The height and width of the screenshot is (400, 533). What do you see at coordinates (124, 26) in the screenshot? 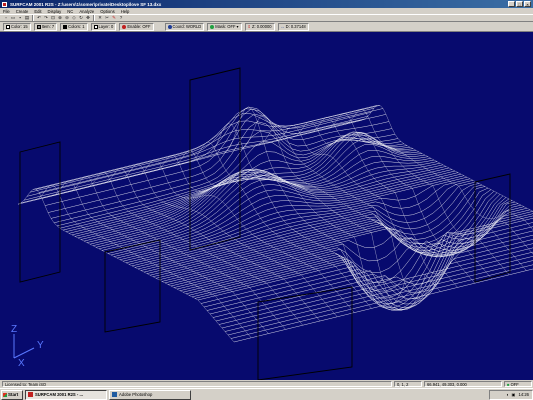
I see `enable-icon` at bounding box center [124, 26].